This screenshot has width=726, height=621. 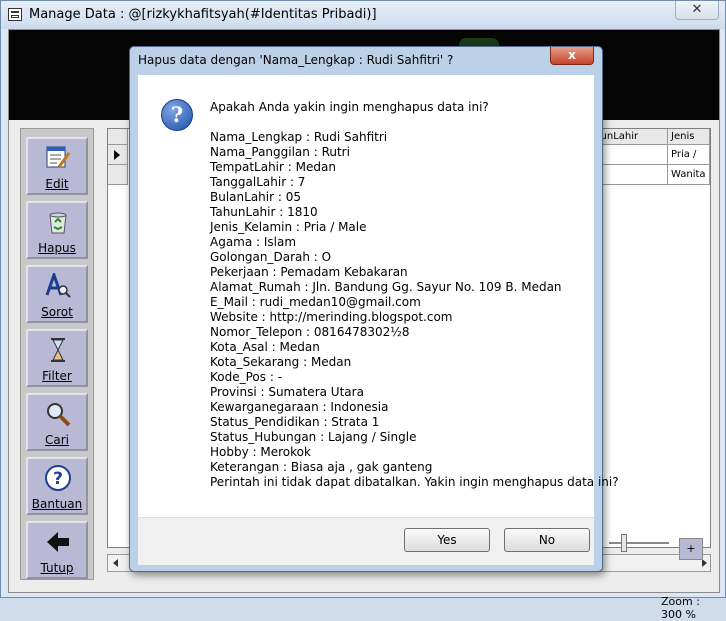 What do you see at coordinates (58, 157) in the screenshot?
I see `edit-form-icon` at bounding box center [58, 157].